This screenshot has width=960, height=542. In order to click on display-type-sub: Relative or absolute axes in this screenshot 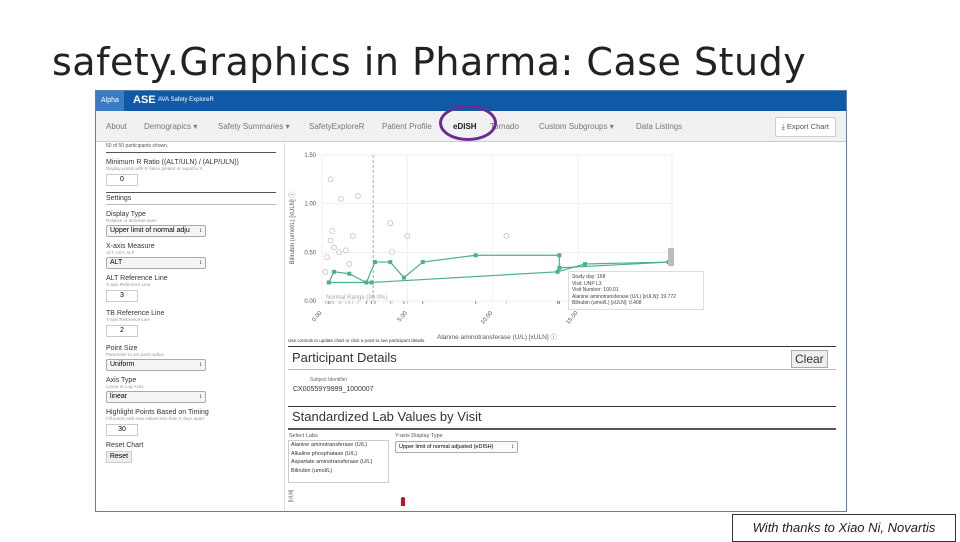, I will do `click(131, 220)`.